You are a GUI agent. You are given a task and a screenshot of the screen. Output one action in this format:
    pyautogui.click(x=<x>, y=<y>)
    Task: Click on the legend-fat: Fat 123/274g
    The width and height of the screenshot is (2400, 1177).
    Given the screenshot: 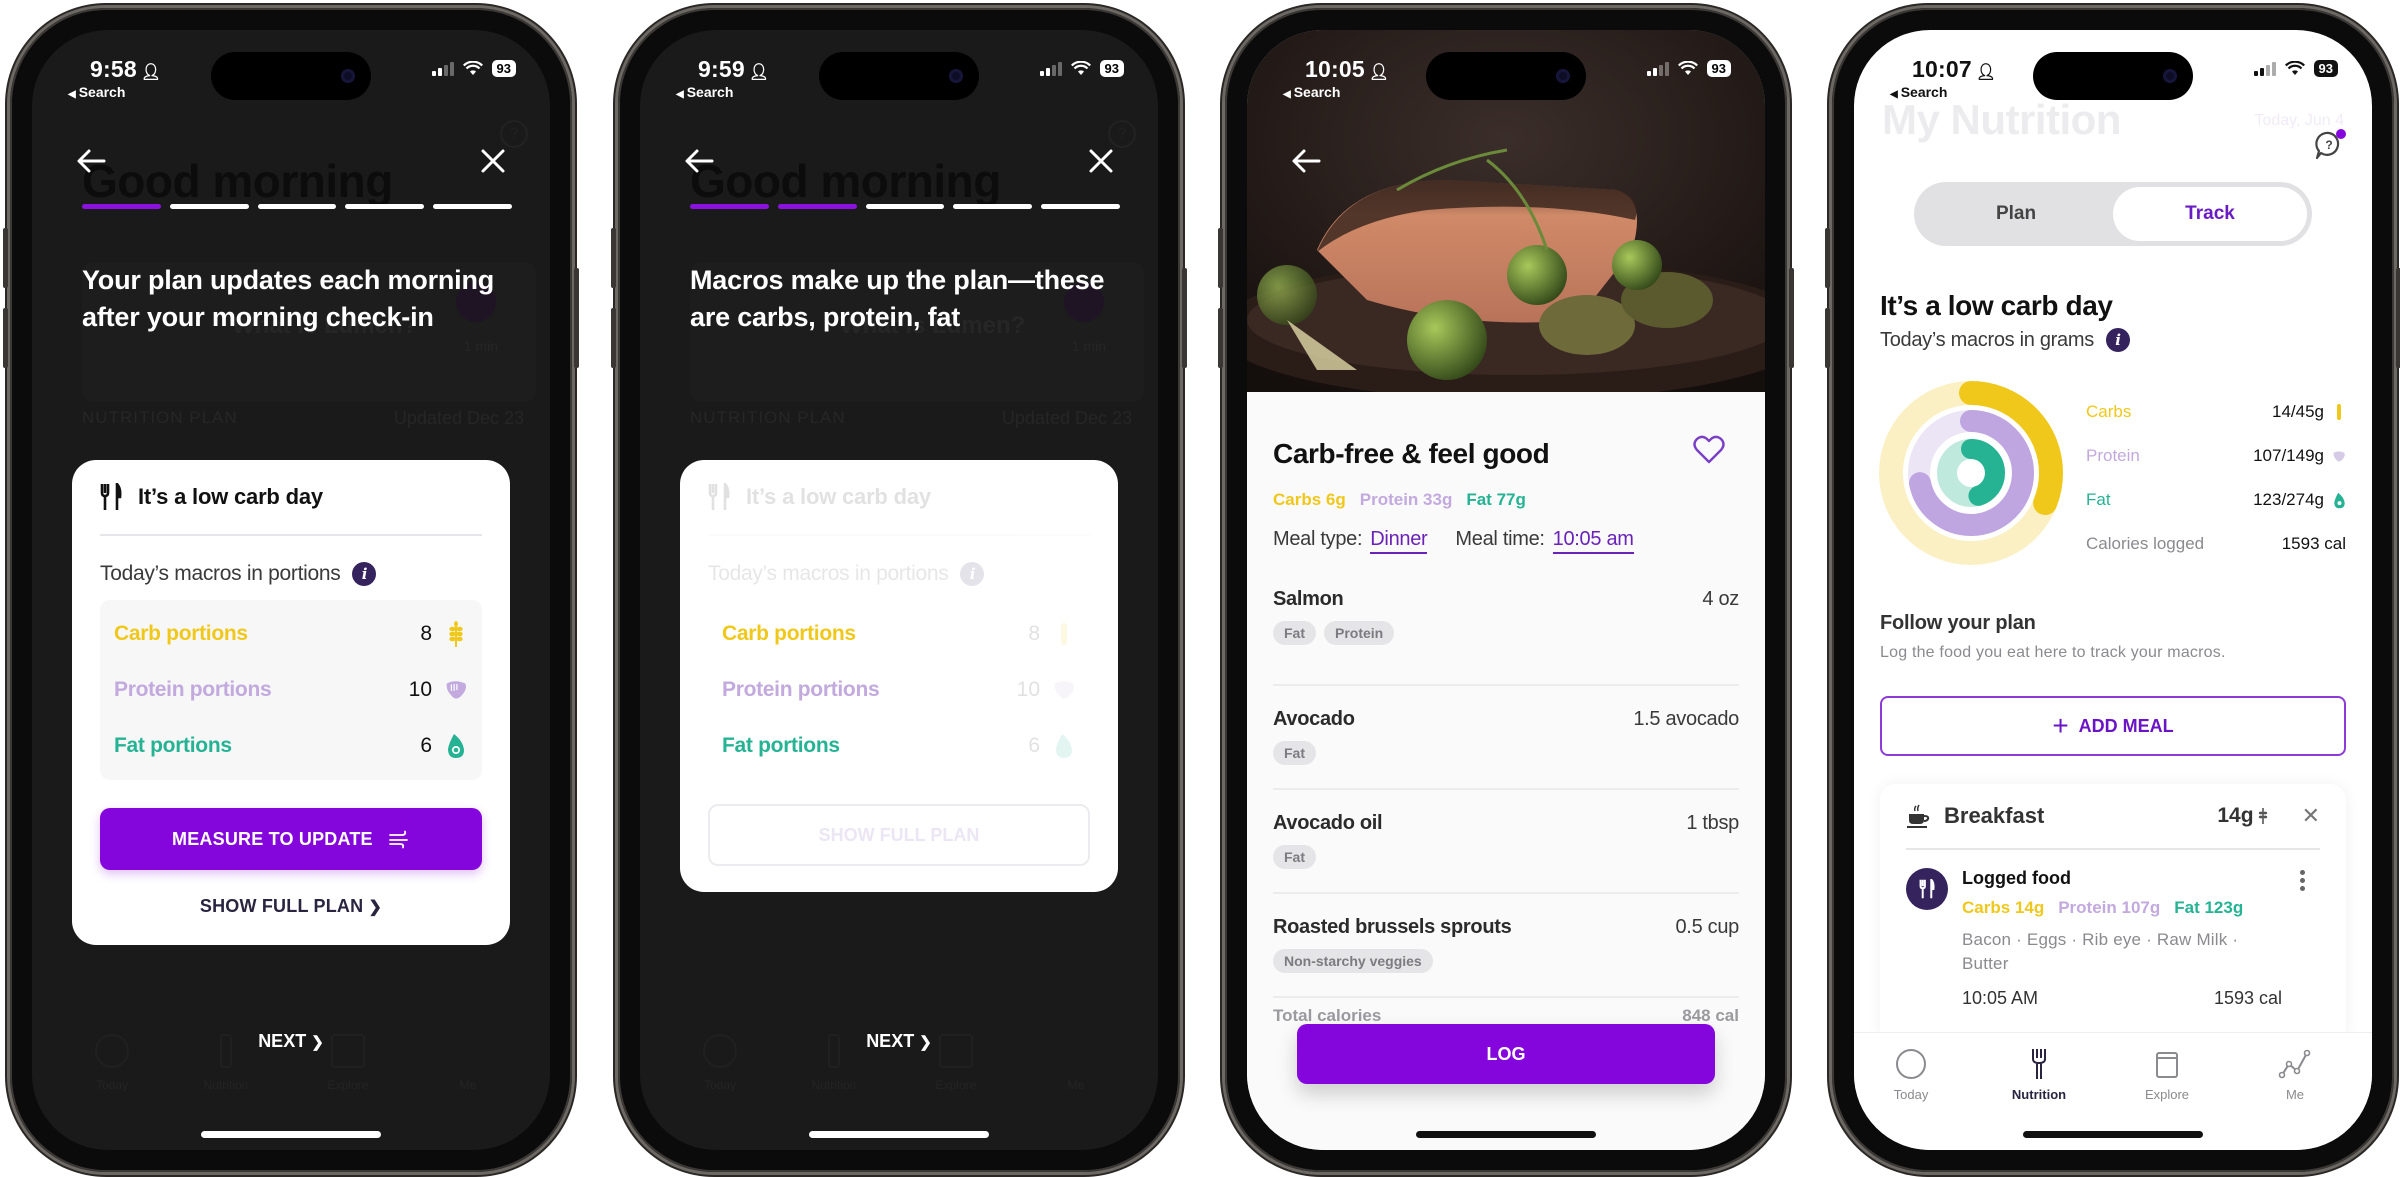 What is the action you would take?
    pyautogui.click(x=2216, y=500)
    